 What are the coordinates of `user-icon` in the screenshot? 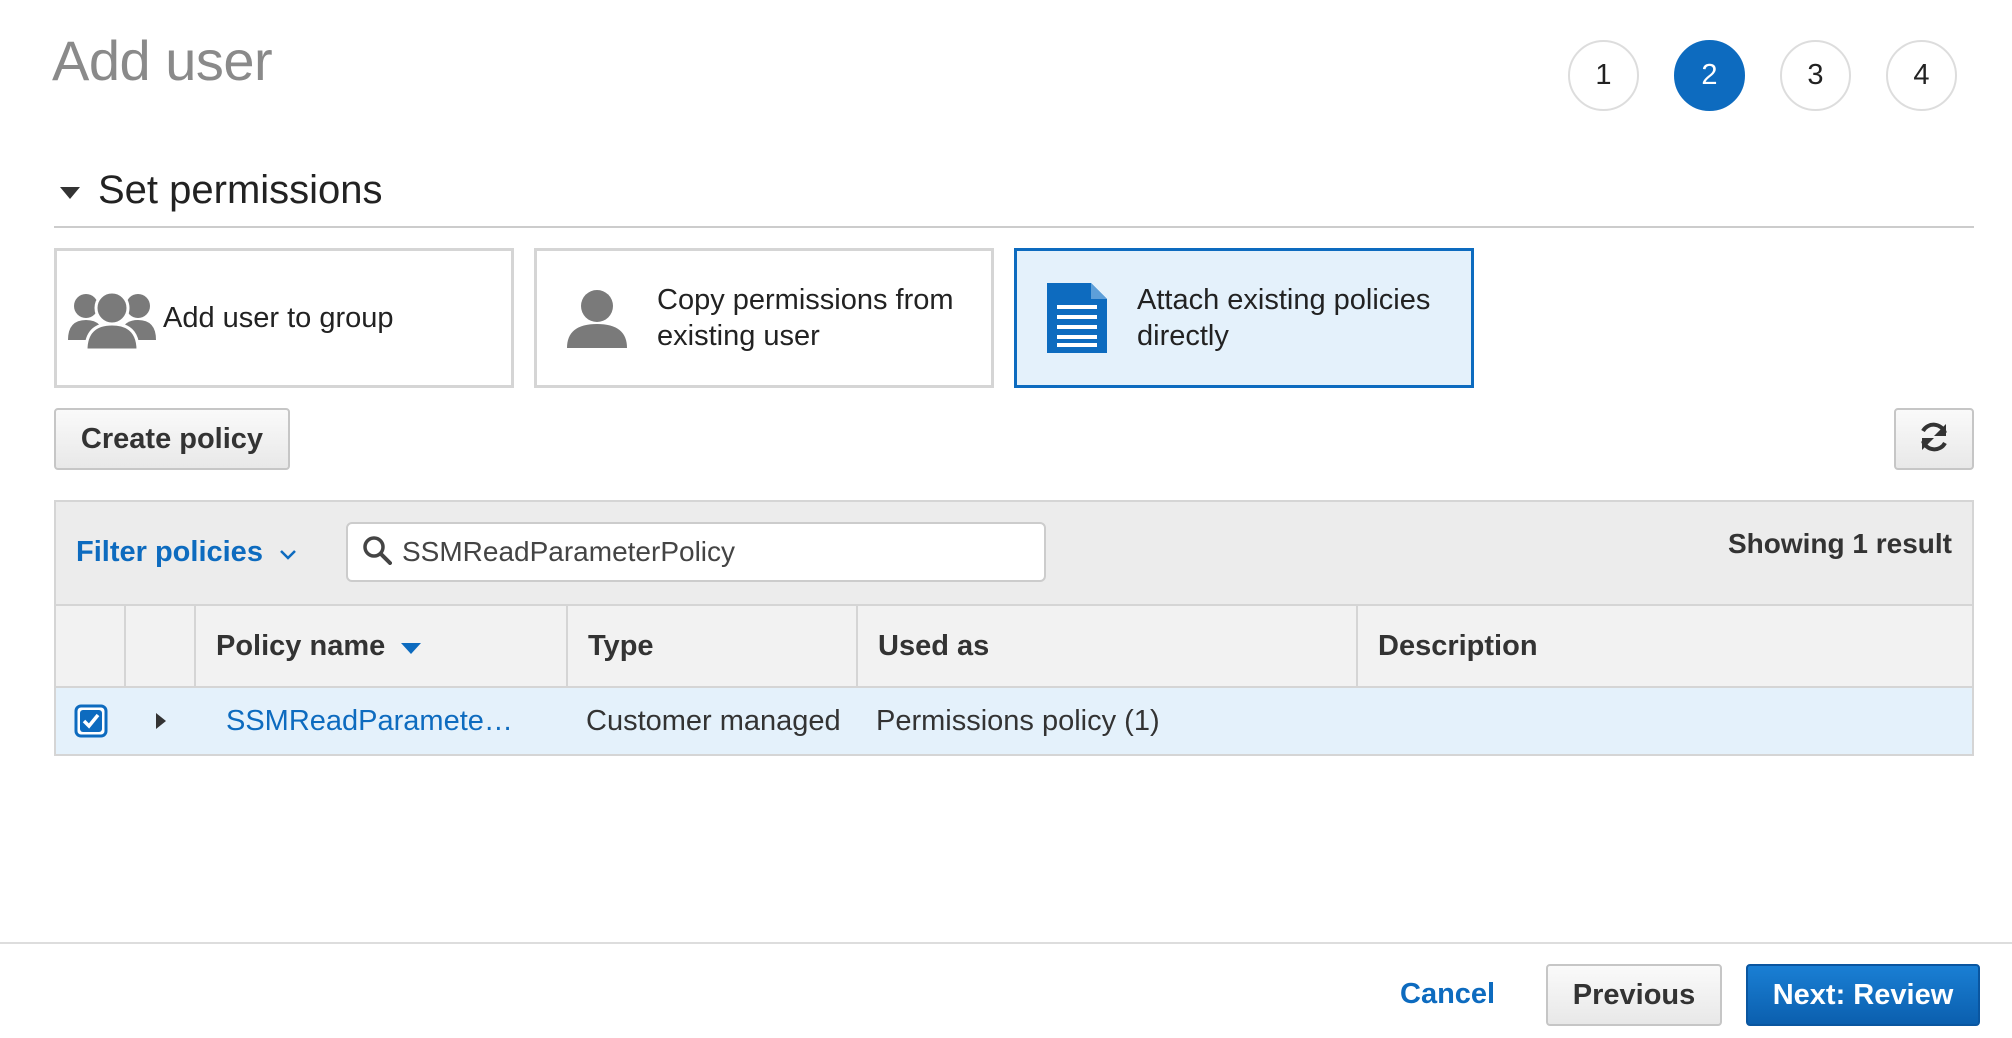 It's located at (597, 318).